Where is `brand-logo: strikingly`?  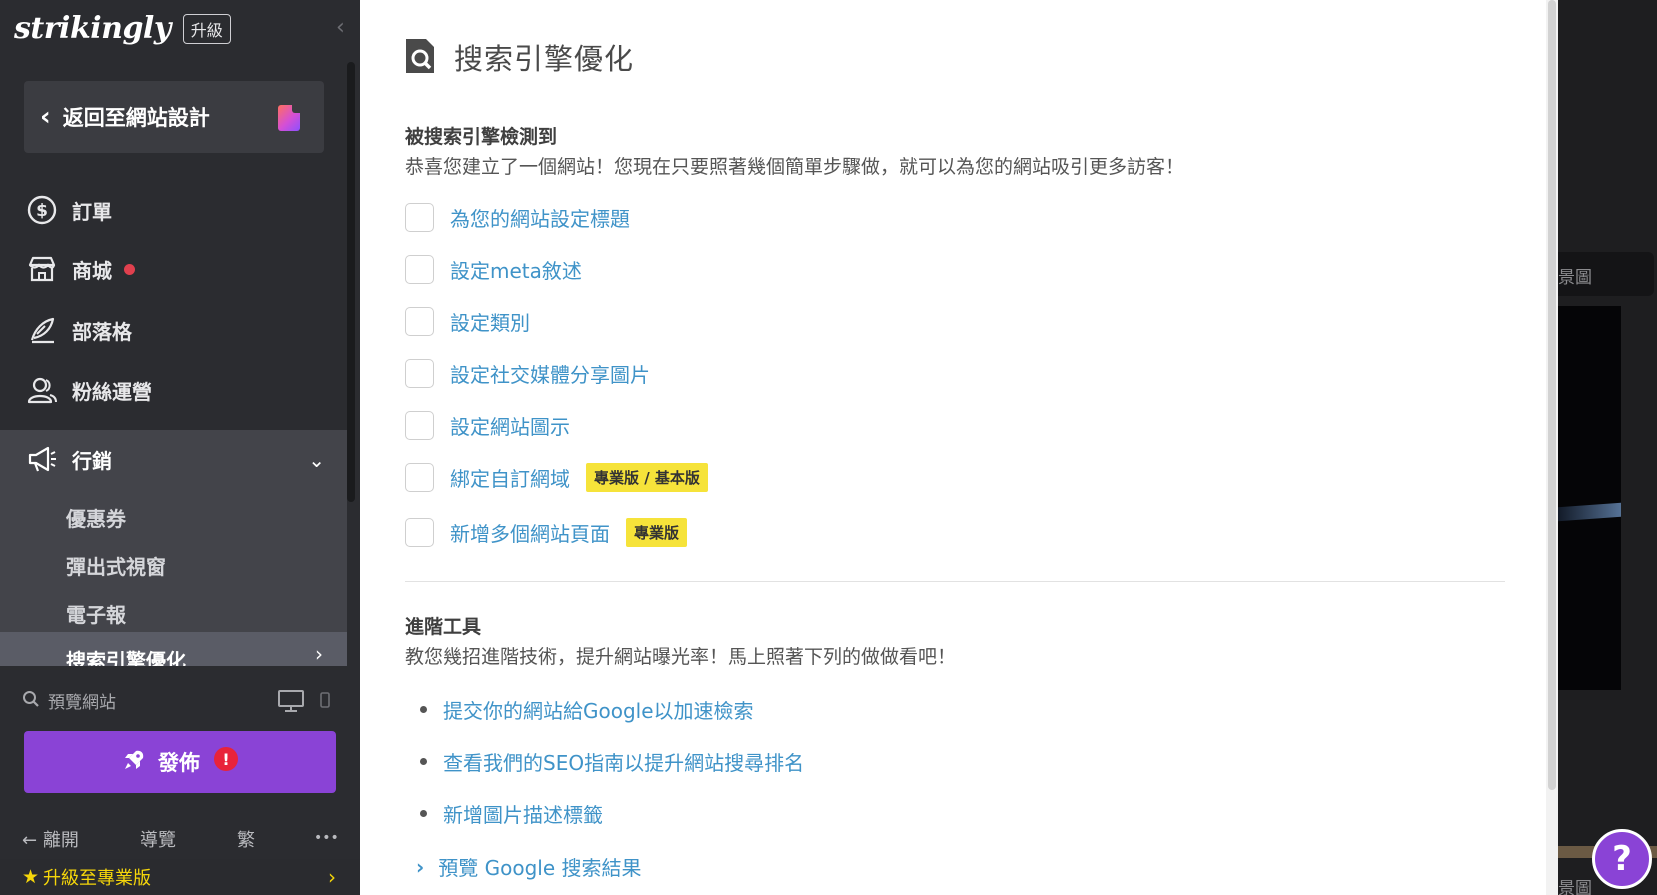 brand-logo: strikingly is located at coordinates (92, 28).